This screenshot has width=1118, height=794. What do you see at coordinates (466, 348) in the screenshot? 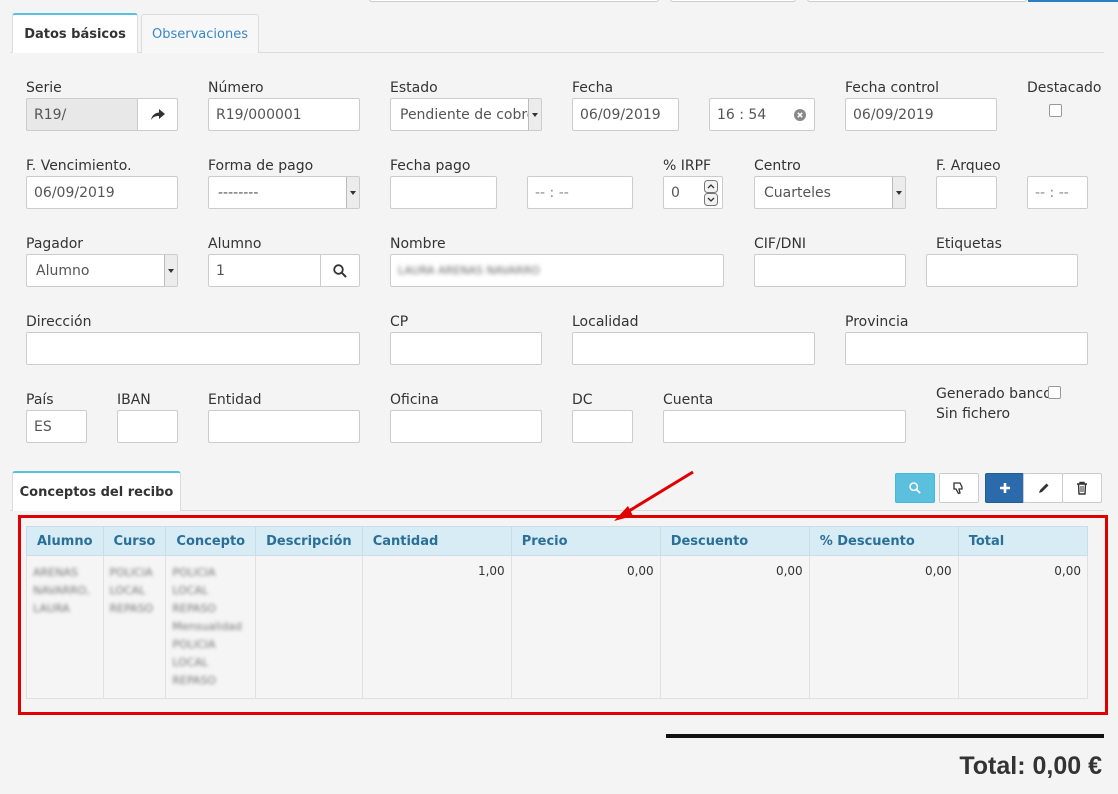
I see `cp-field` at bounding box center [466, 348].